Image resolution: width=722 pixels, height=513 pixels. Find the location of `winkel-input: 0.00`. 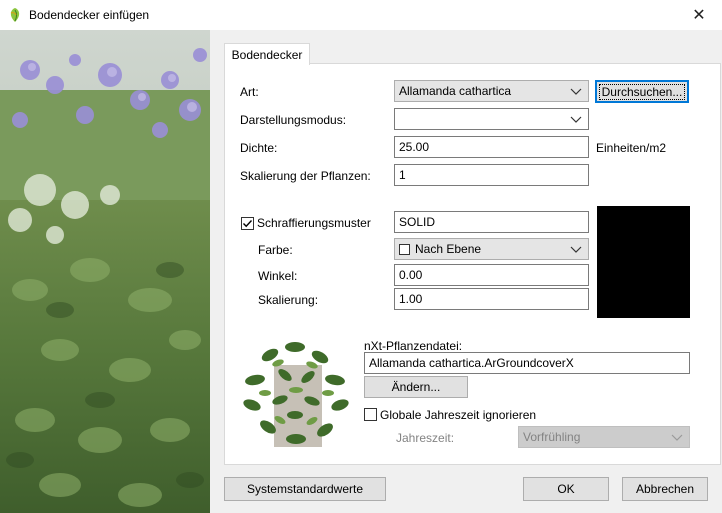

winkel-input: 0.00 is located at coordinates (491, 275).